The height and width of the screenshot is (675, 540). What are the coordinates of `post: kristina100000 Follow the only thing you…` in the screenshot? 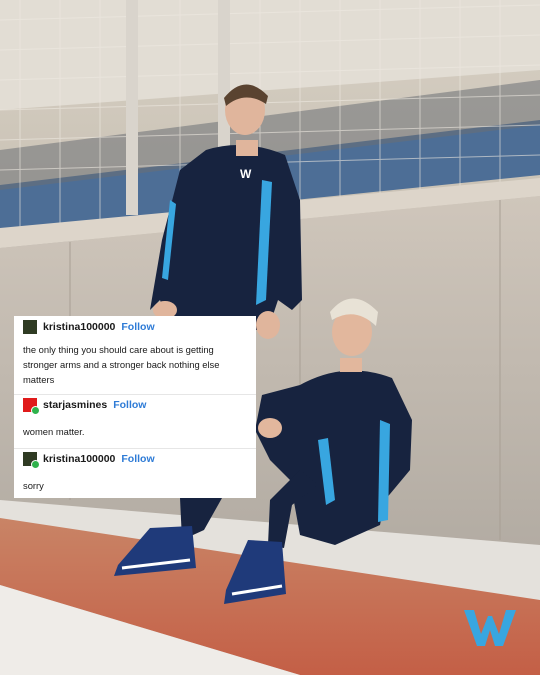 It's located at (135, 355).